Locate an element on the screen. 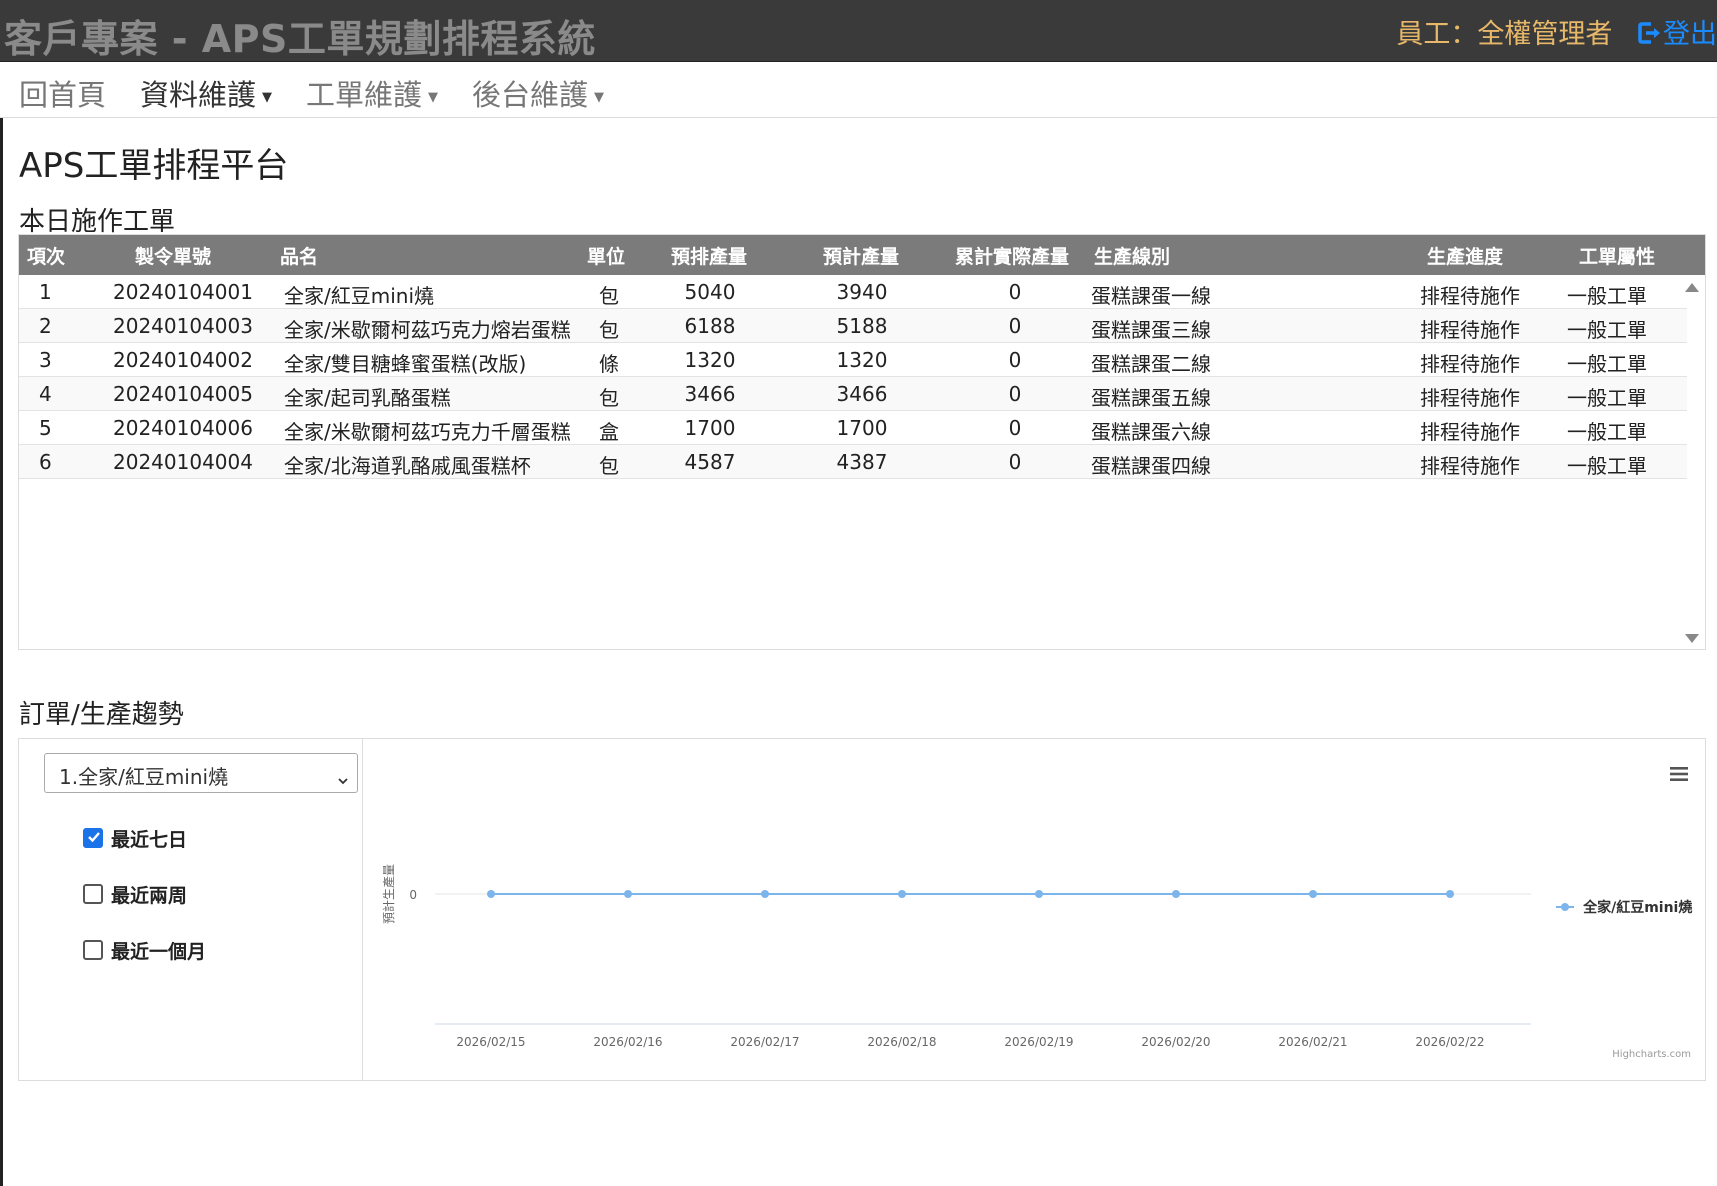 This screenshot has height=1186, width=1717. table-cell: 蛋糕課蛋四線 is located at coordinates (1151, 466).